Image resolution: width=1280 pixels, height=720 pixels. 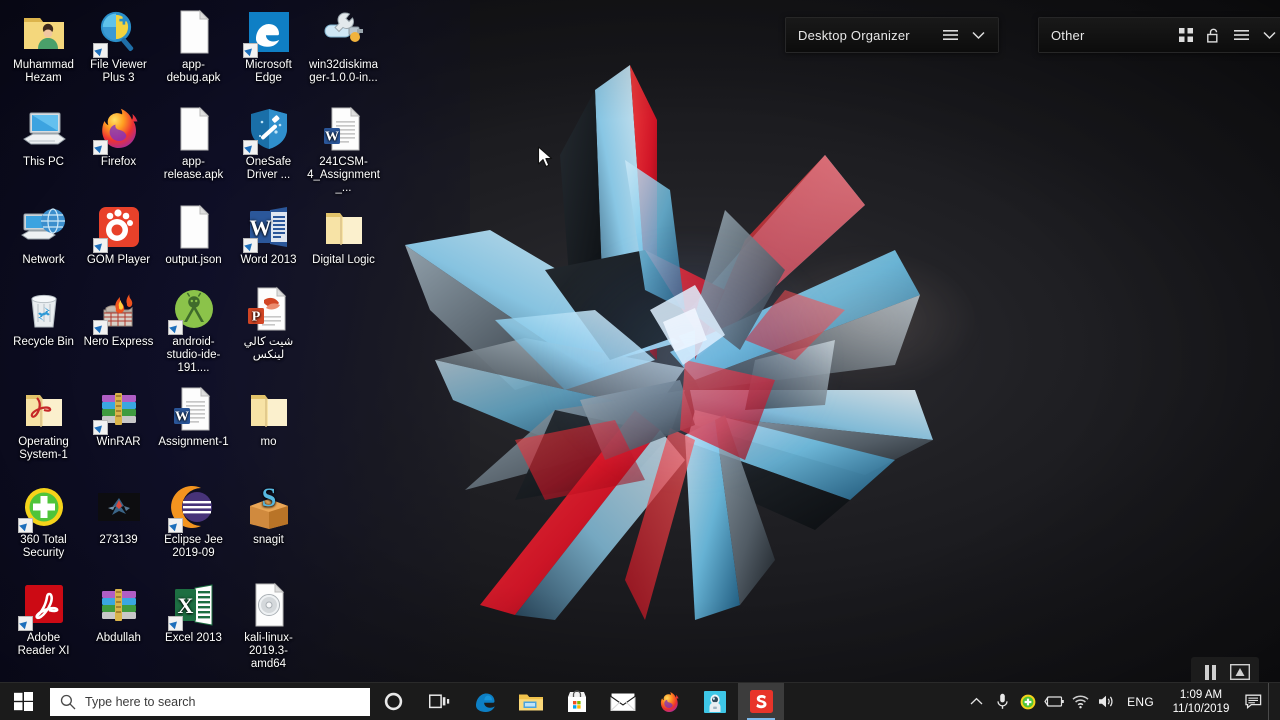 I want to click on grid-apps-icon, so click(x=1185, y=35).